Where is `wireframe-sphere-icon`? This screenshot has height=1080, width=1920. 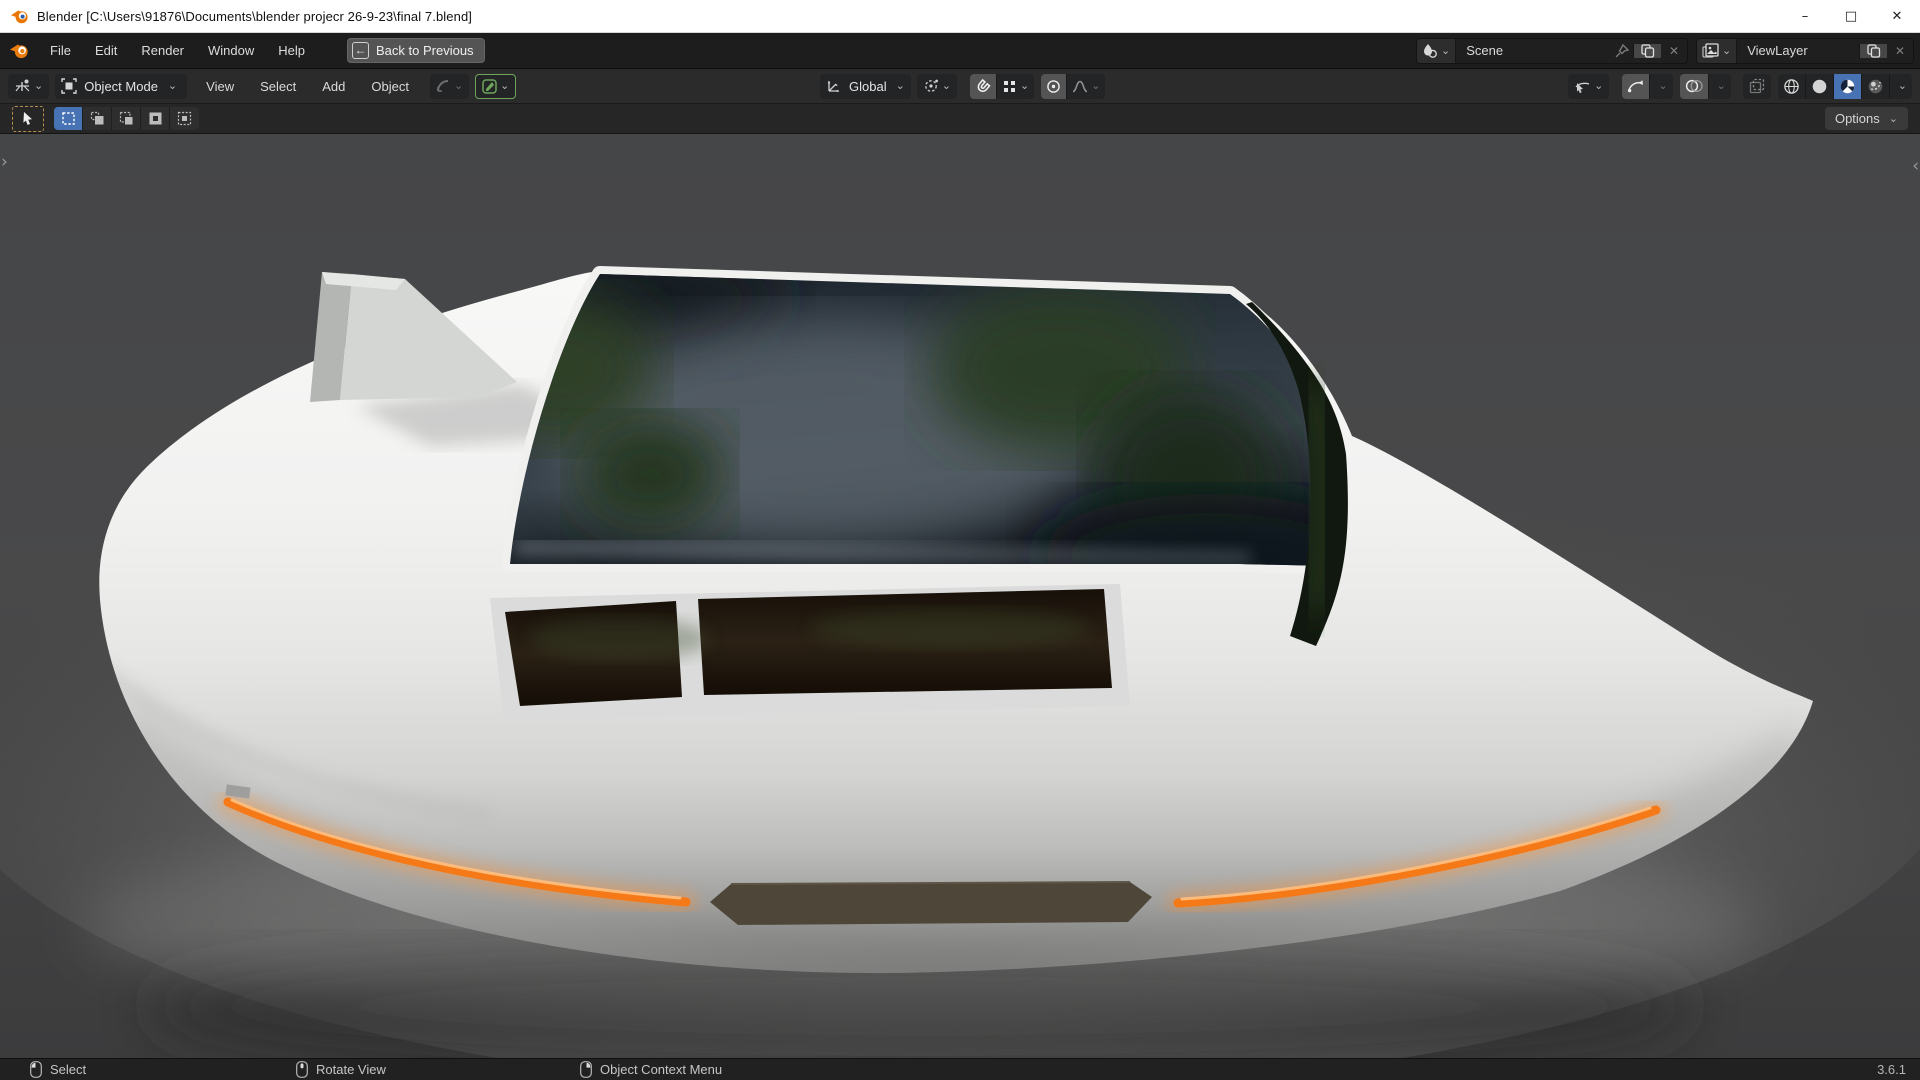 wireframe-sphere-icon is located at coordinates (1791, 86).